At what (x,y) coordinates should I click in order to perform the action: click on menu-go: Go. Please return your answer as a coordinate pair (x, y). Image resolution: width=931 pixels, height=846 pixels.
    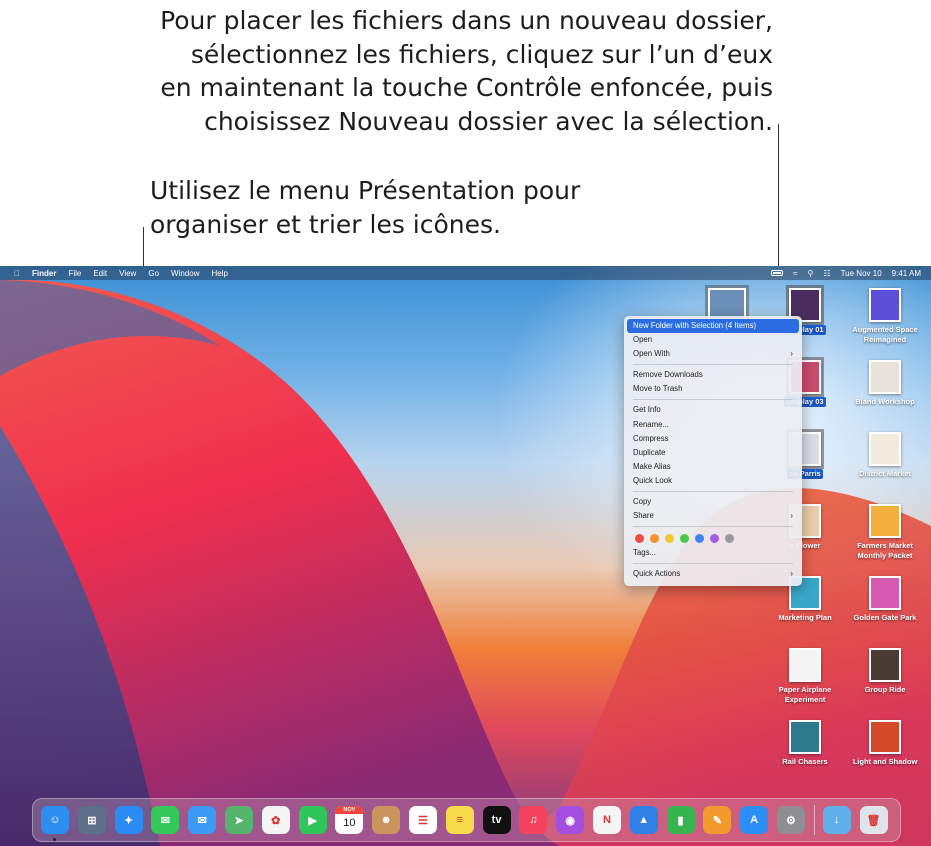
    Looking at the image, I should click on (153, 273).